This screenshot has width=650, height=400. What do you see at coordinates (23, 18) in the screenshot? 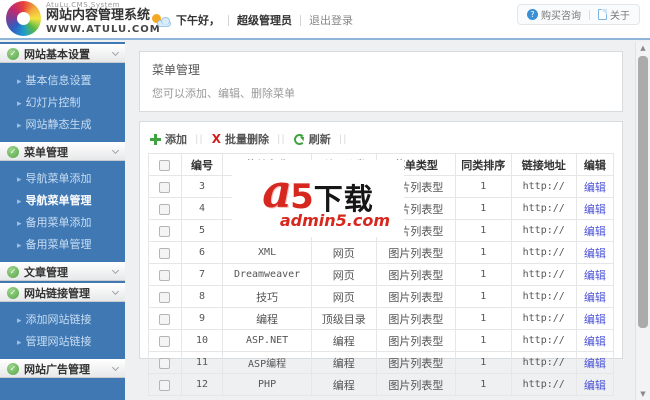
I see `pinwheel-logo-icon` at bounding box center [23, 18].